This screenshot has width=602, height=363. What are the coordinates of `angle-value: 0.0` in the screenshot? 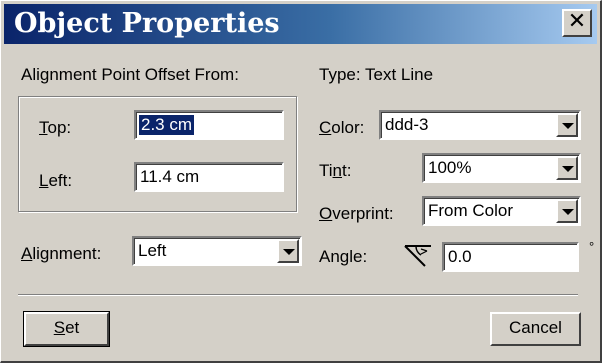 It's located at (460, 256).